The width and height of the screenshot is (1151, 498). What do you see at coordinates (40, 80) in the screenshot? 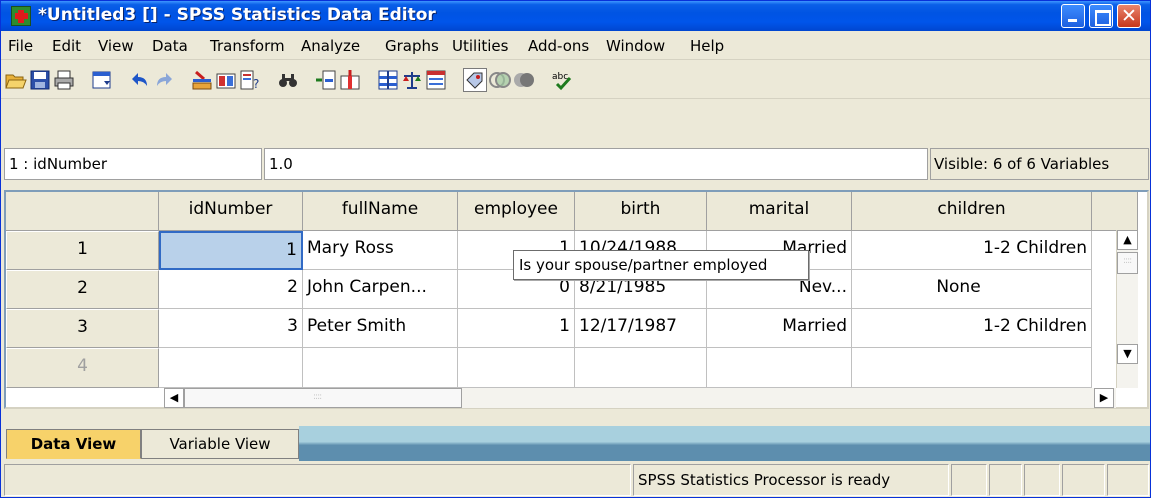
I see `save-icon` at bounding box center [40, 80].